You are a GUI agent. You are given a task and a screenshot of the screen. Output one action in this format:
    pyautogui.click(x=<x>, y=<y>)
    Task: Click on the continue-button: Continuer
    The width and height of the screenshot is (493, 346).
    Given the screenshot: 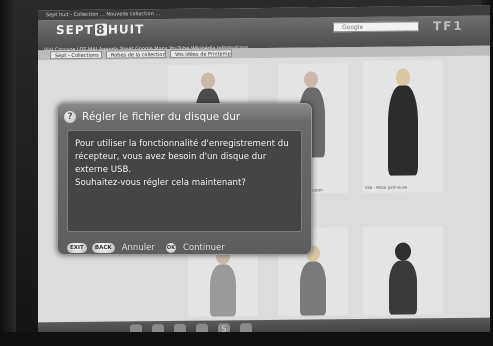 What is the action you would take?
    pyautogui.click(x=204, y=248)
    